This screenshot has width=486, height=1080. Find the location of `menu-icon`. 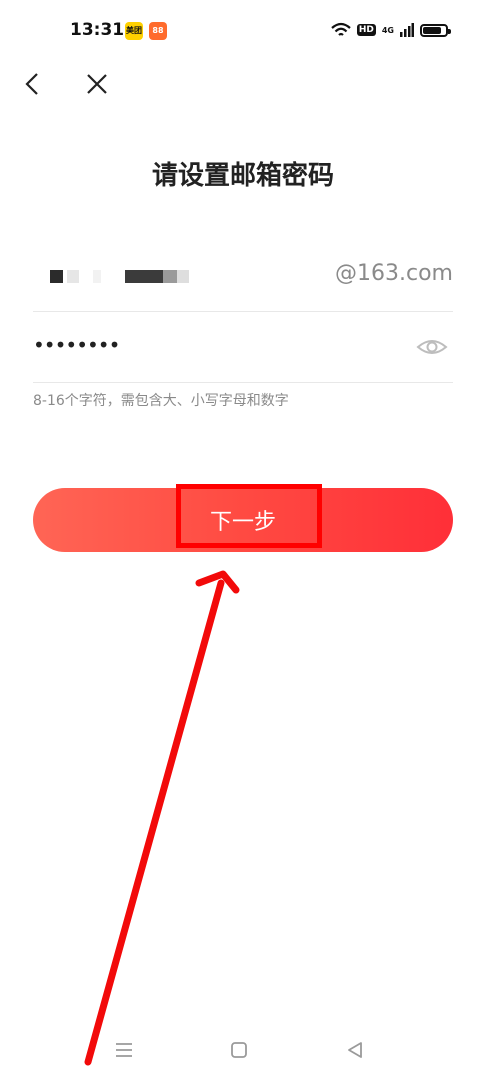

menu-icon is located at coordinates (124, 1050).